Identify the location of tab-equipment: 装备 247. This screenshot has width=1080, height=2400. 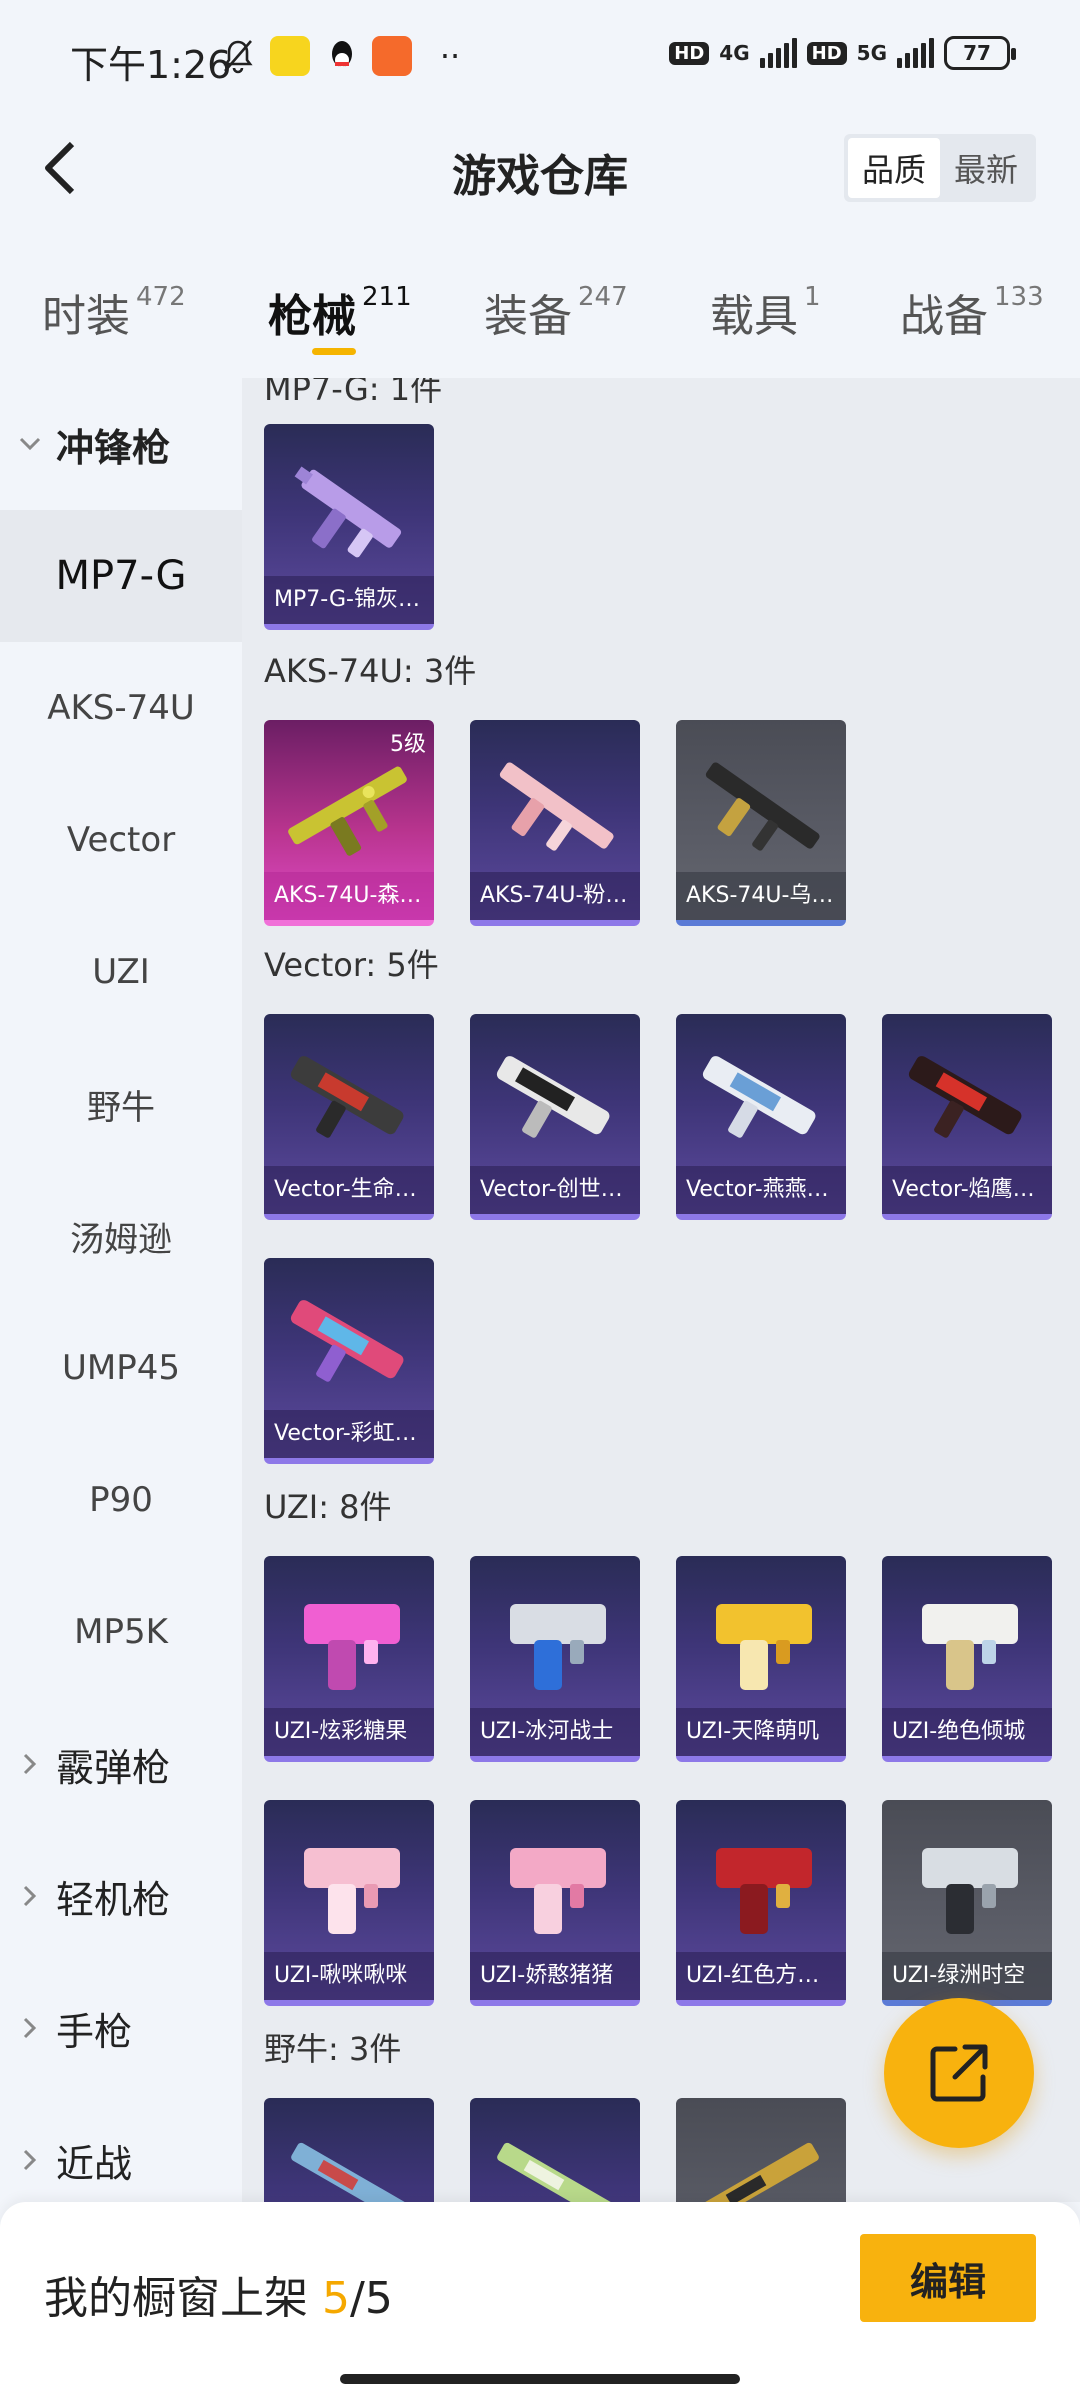
(556, 312).